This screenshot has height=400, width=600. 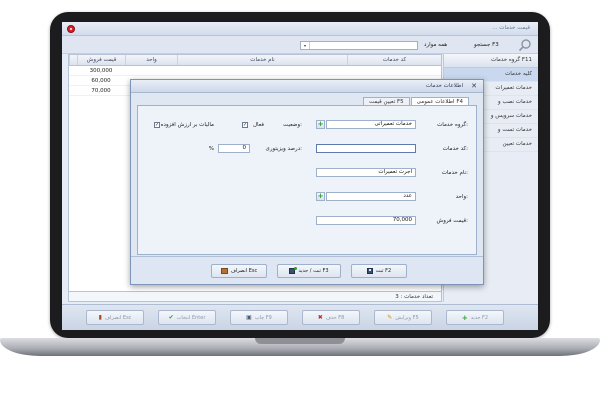 What do you see at coordinates (157, 125) in the screenshot?
I see `vat-checkbox: ✓` at bounding box center [157, 125].